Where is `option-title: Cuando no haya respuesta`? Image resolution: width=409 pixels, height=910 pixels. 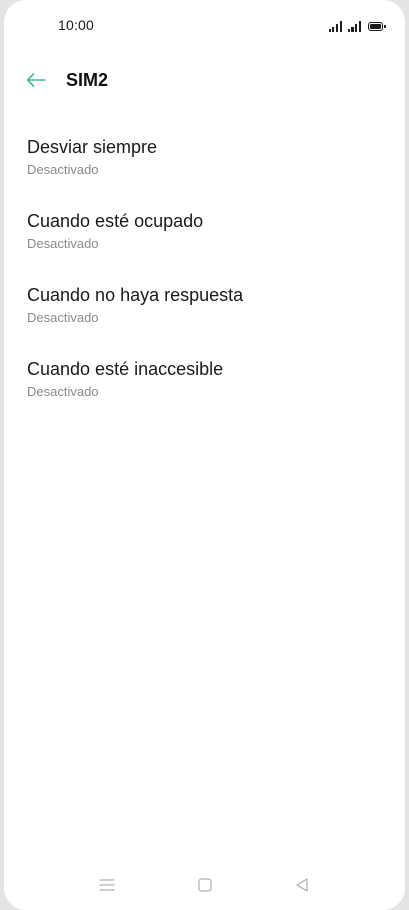
option-title: Cuando no haya respuesta is located at coordinates (135, 295).